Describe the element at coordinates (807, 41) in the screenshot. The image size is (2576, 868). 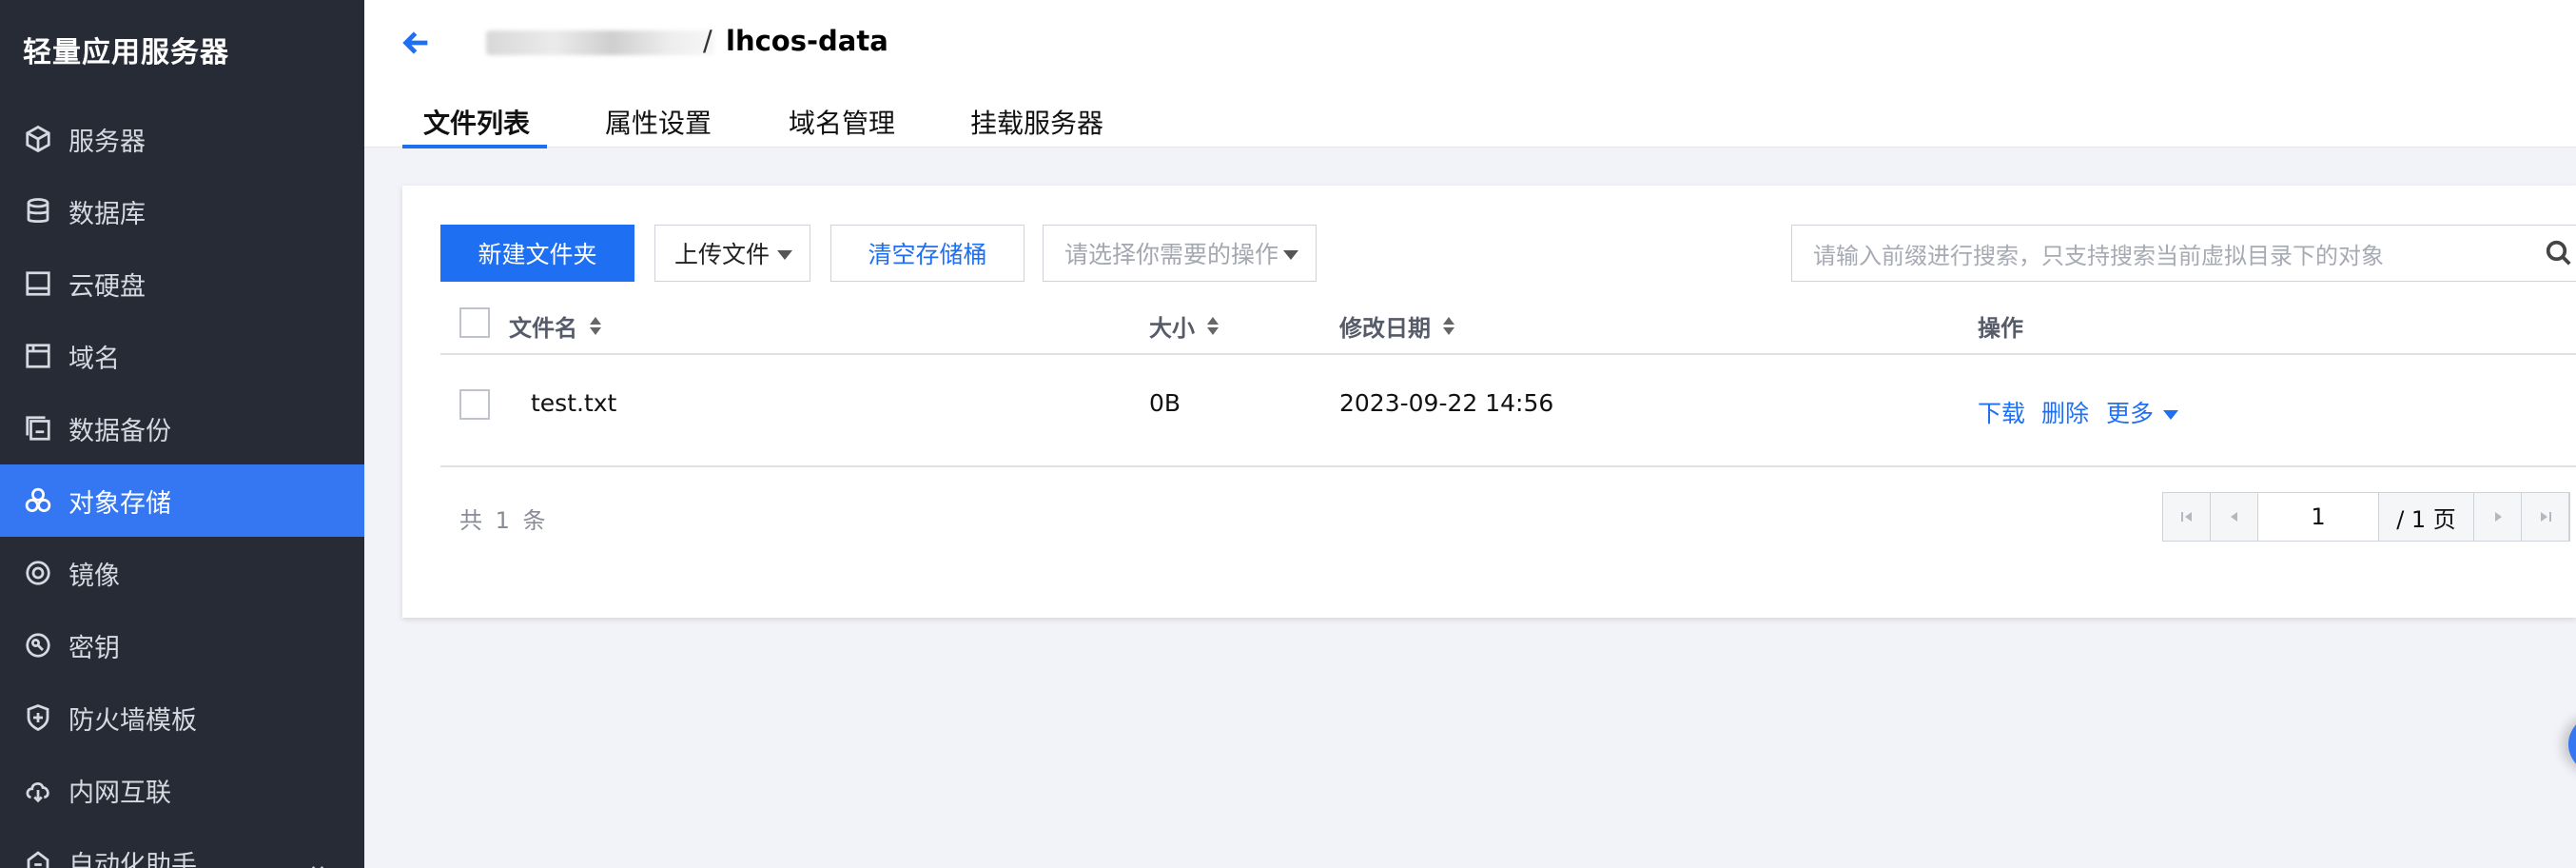
I see `breadcrumb-current: lhcos-data` at that location.